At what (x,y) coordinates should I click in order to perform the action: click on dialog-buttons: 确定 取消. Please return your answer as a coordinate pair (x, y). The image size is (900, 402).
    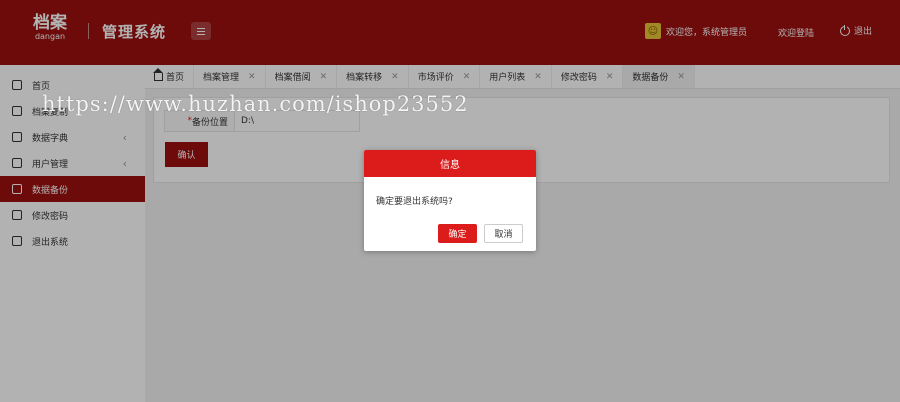
    Looking at the image, I should click on (480, 233).